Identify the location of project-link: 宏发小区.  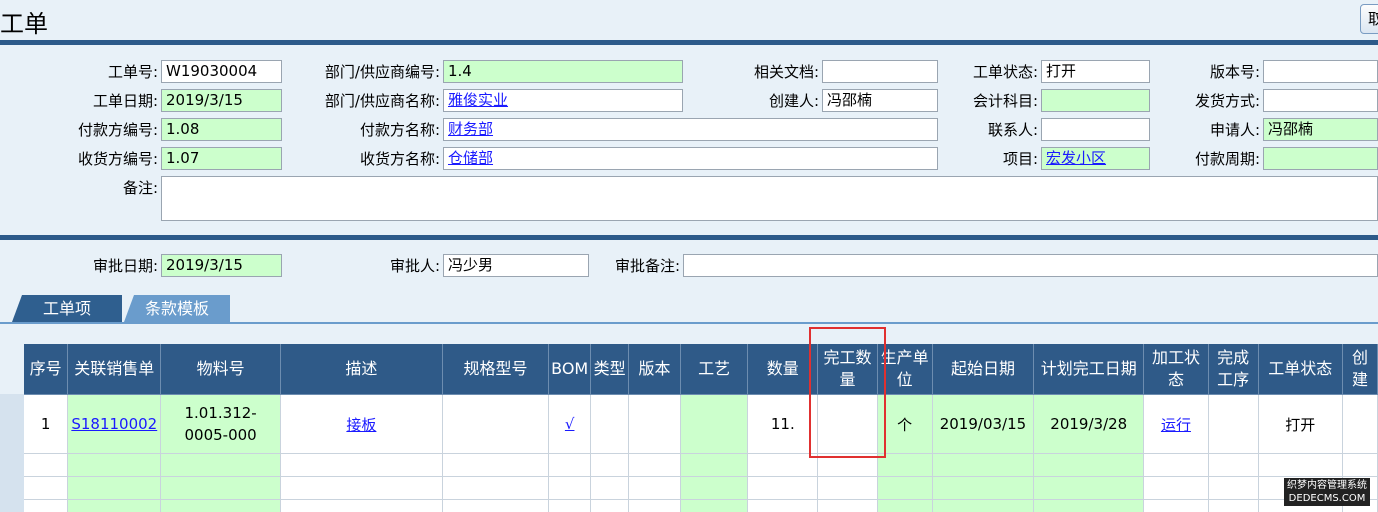
(1076, 158).